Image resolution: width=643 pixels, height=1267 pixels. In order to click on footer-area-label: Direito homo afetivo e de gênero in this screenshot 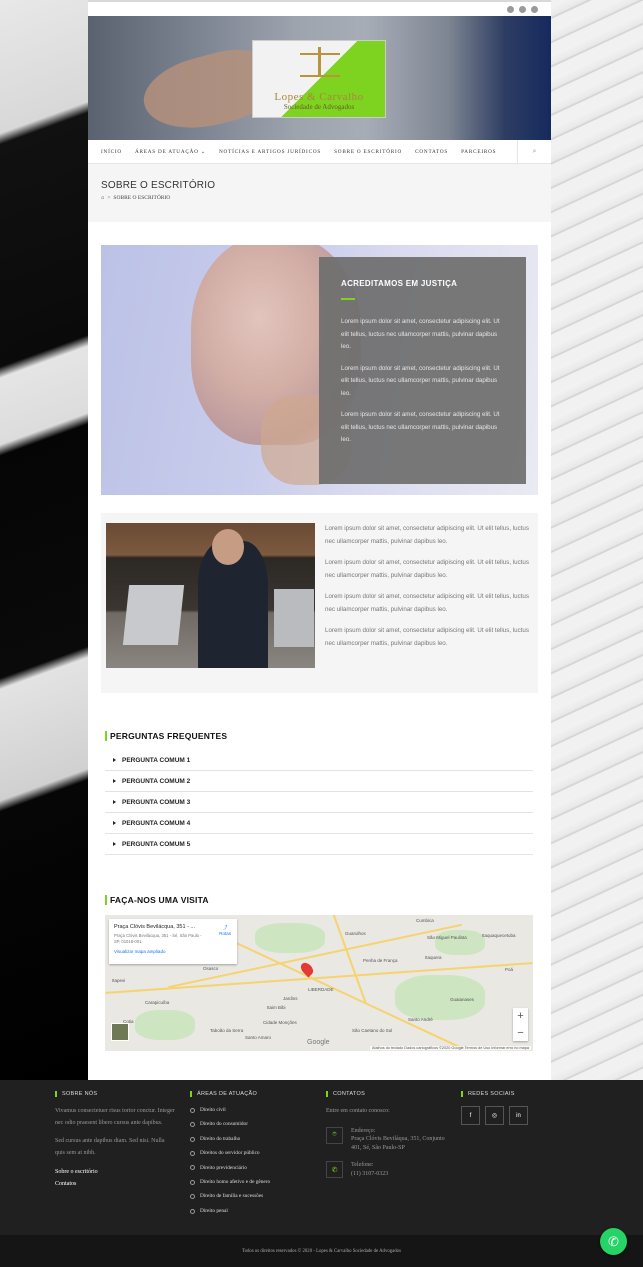, I will do `click(235, 1182)`.